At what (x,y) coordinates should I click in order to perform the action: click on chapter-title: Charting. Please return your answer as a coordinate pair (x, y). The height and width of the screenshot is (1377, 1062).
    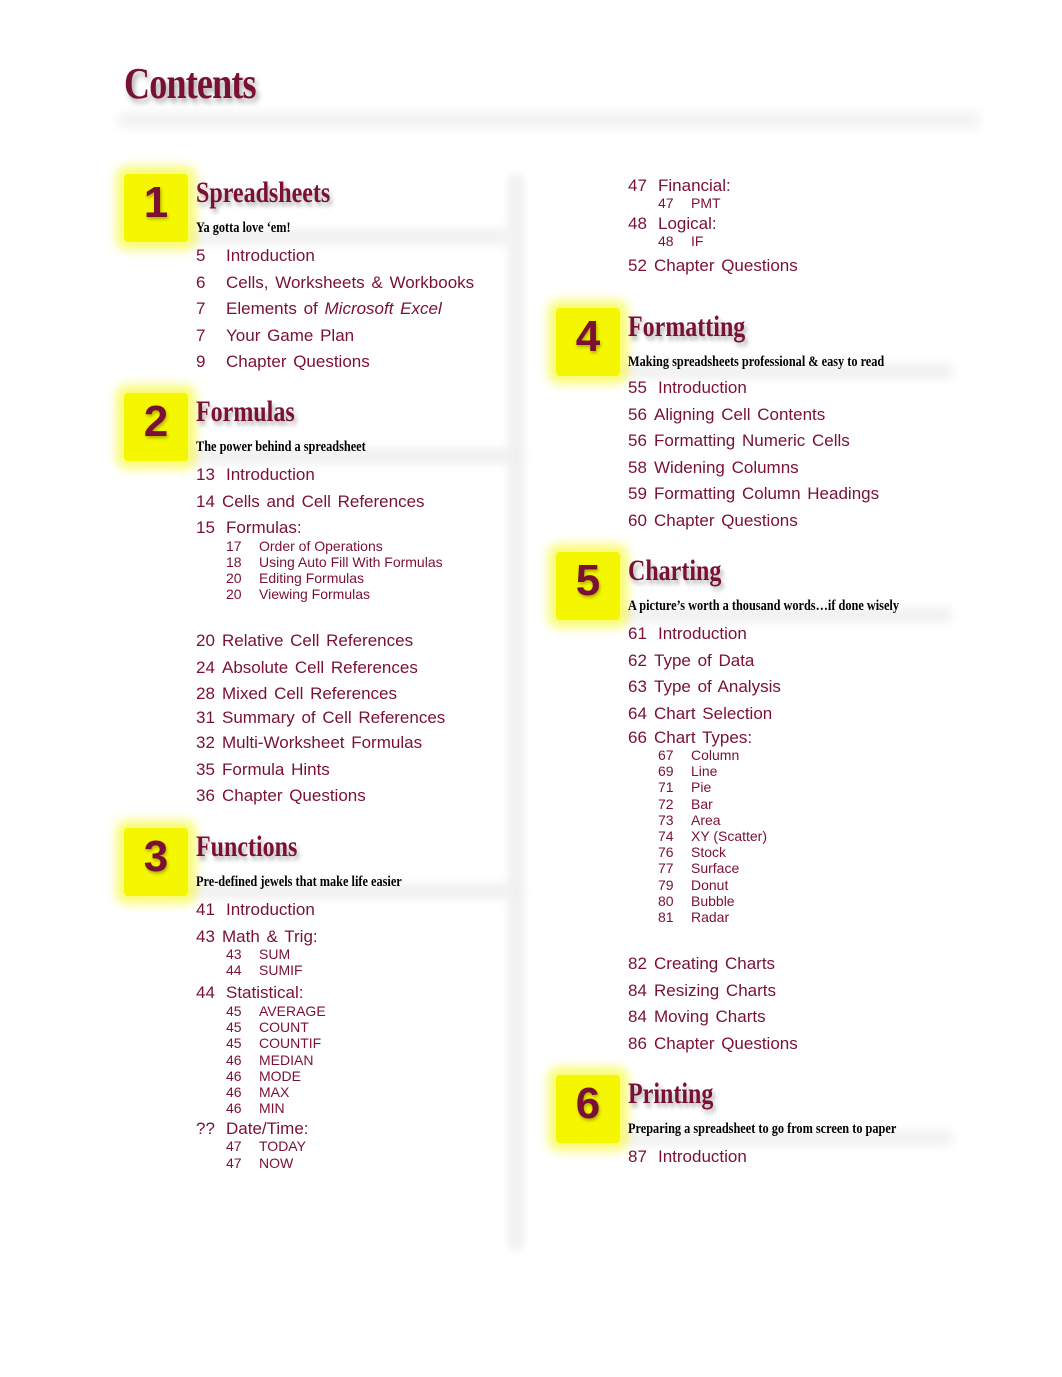
    Looking at the image, I should click on (674, 571).